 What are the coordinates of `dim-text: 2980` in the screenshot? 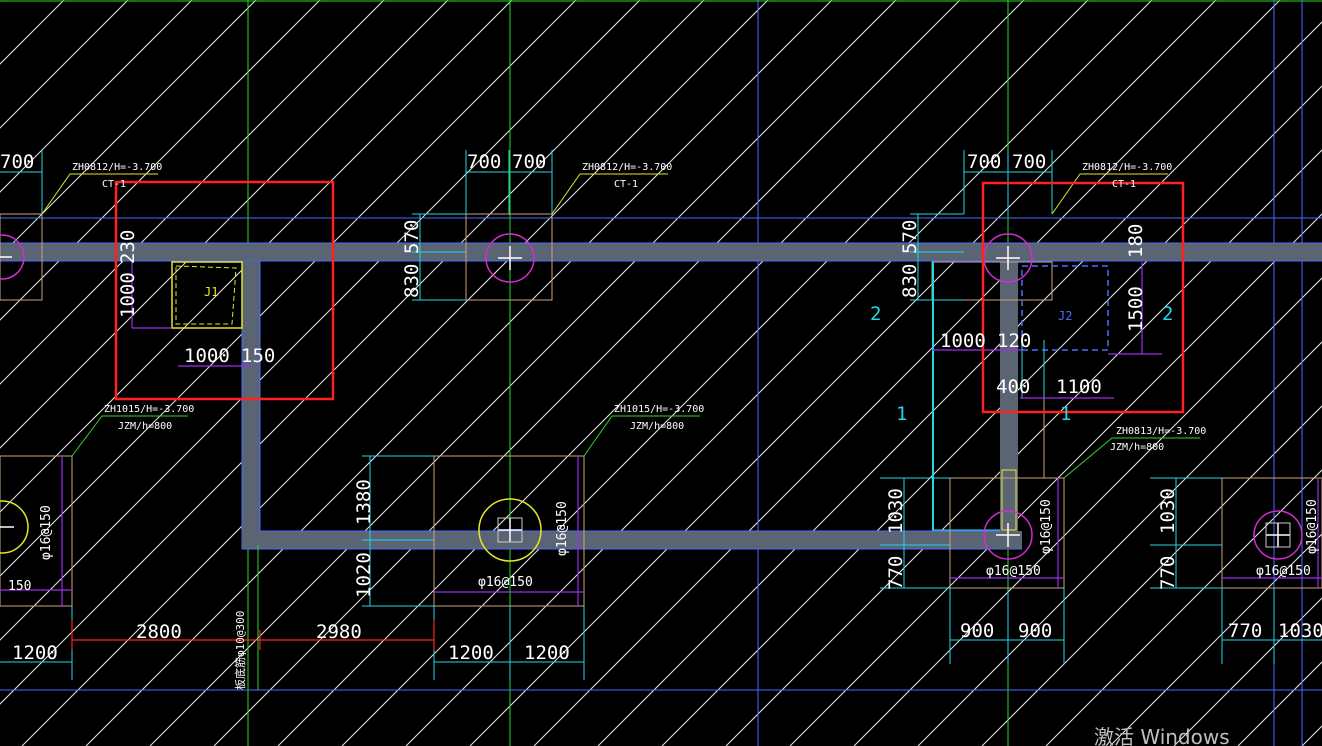 It's located at (339, 632).